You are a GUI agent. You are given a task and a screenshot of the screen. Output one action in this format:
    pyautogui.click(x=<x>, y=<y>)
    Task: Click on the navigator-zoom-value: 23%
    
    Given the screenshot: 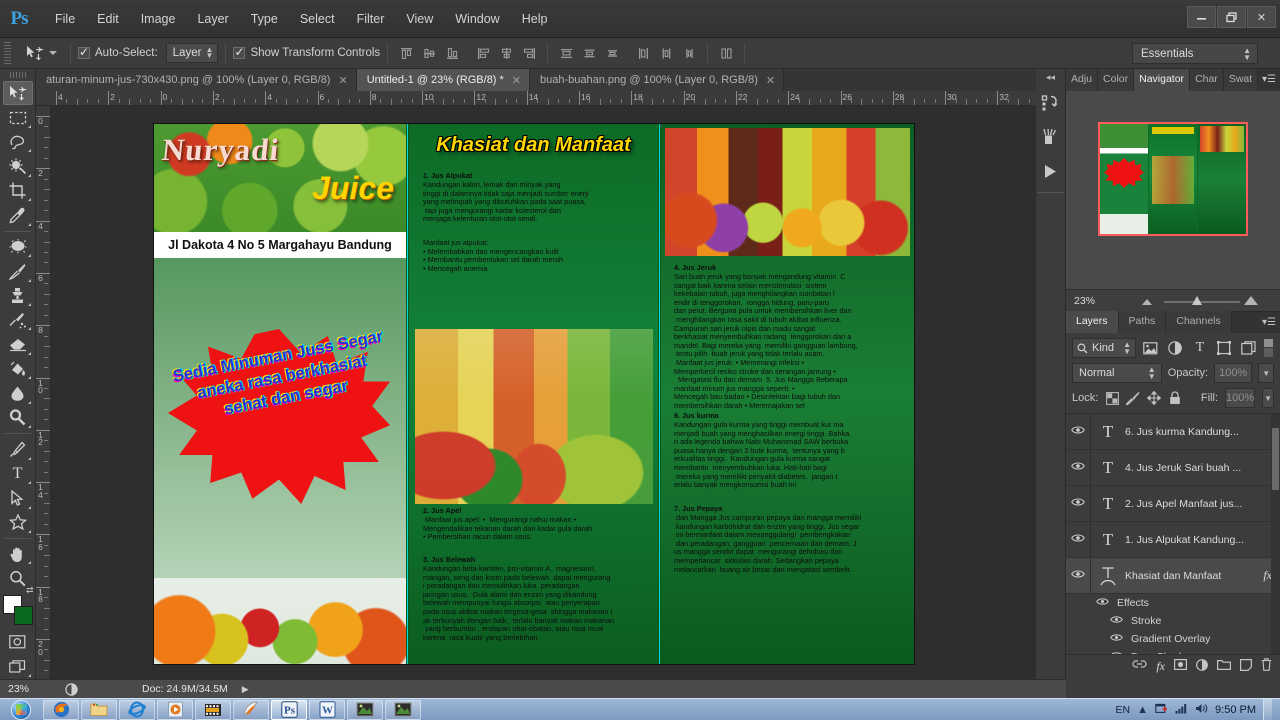 What is the action you would take?
    pyautogui.click(x=1093, y=301)
    